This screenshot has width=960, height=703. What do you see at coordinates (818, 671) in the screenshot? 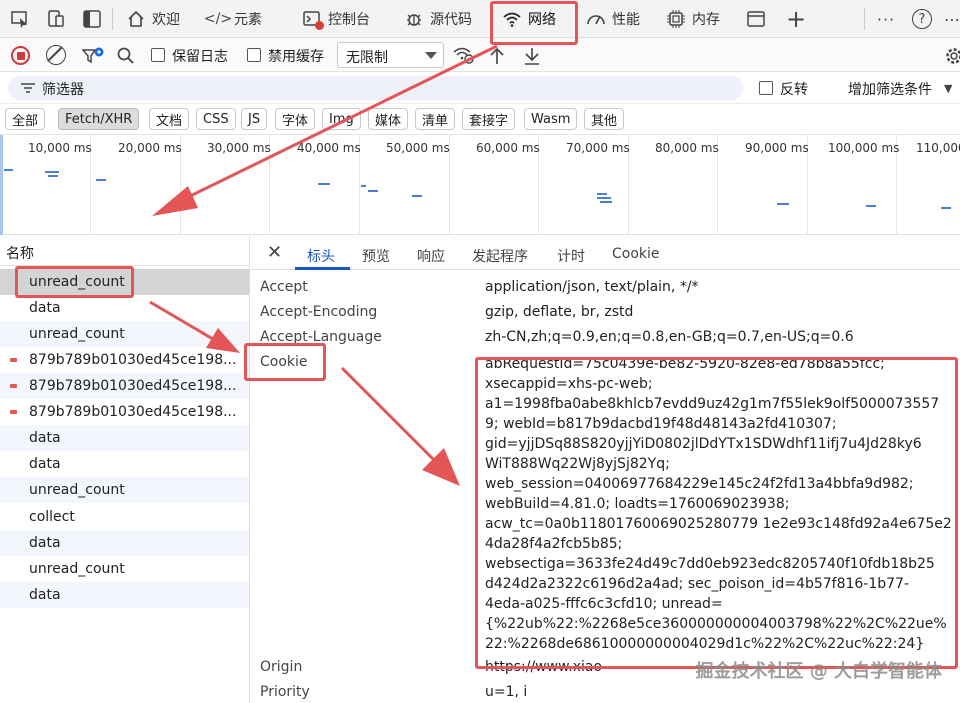
I see `watermark-text: 掘金技术社区 @ 大白学智能体` at bounding box center [818, 671].